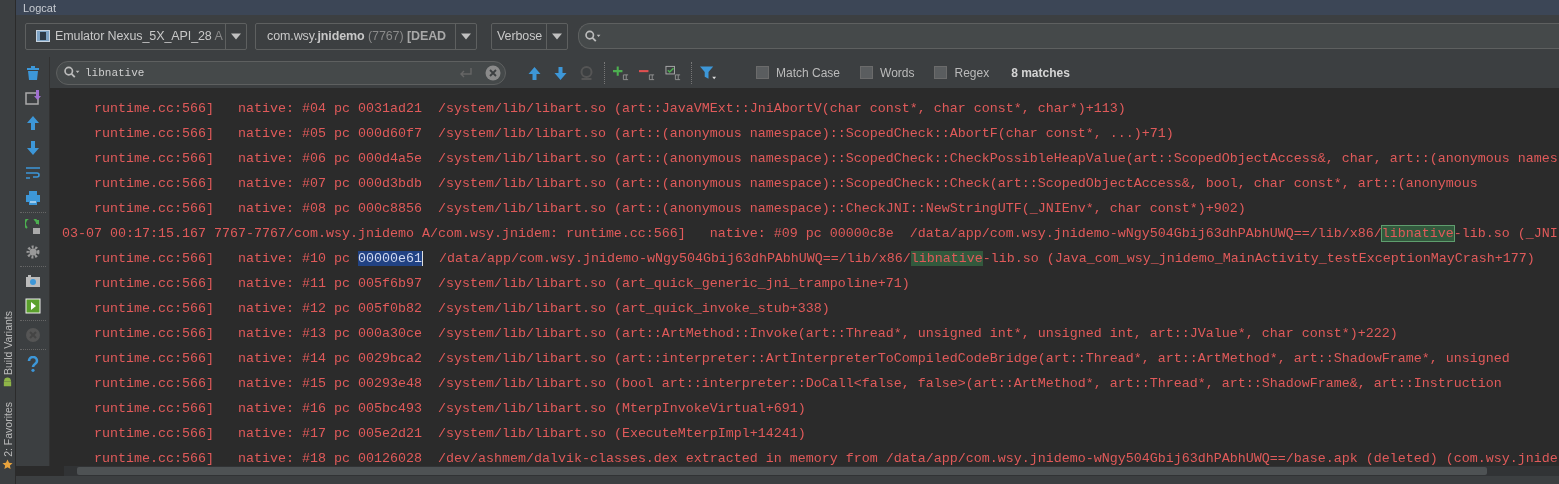 The height and width of the screenshot is (484, 1559). What do you see at coordinates (786, 184) in the screenshot?
I see `log-line: runtime.cc:566] native: #07 pc 000d3bdb /system/lib/libart.so (art::(anonymous namespace)::ScopedCheck::Check(art::ScopedObjectAccess&, bool, char const*, art::(anonymous` at bounding box center [786, 184].